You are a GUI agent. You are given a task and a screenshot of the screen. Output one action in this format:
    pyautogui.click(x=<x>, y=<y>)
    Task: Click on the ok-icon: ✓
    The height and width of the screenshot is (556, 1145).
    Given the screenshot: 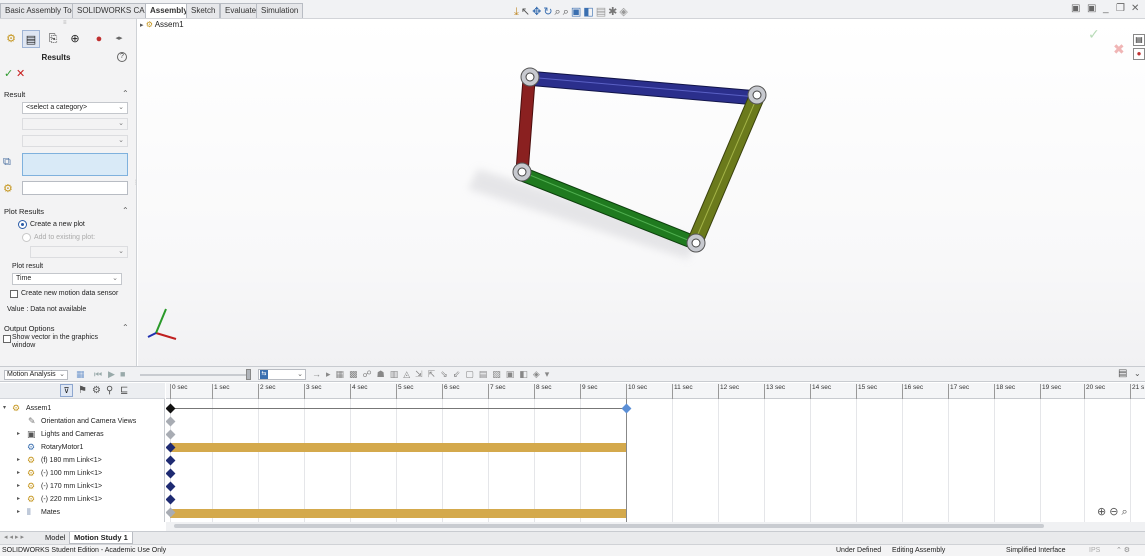 What is the action you would take?
    pyautogui.click(x=8, y=73)
    